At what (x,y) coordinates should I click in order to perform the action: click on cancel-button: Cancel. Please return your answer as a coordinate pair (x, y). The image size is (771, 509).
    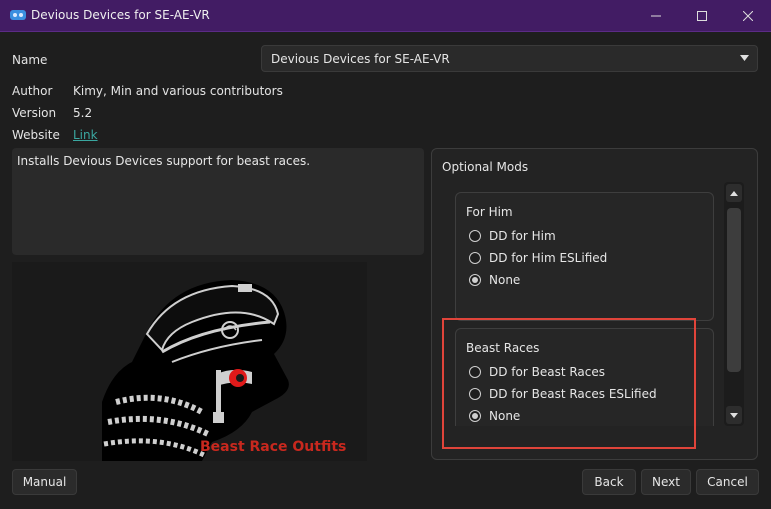
    Looking at the image, I should click on (727, 482).